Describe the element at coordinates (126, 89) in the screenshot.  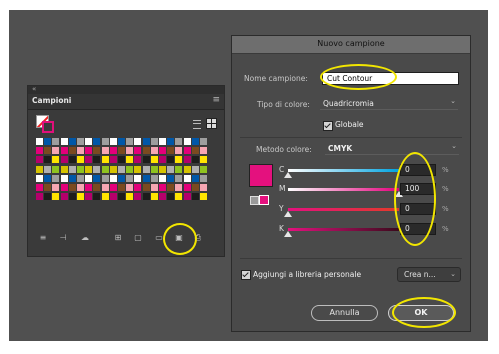
I see `panel-titlebar: «` at that location.